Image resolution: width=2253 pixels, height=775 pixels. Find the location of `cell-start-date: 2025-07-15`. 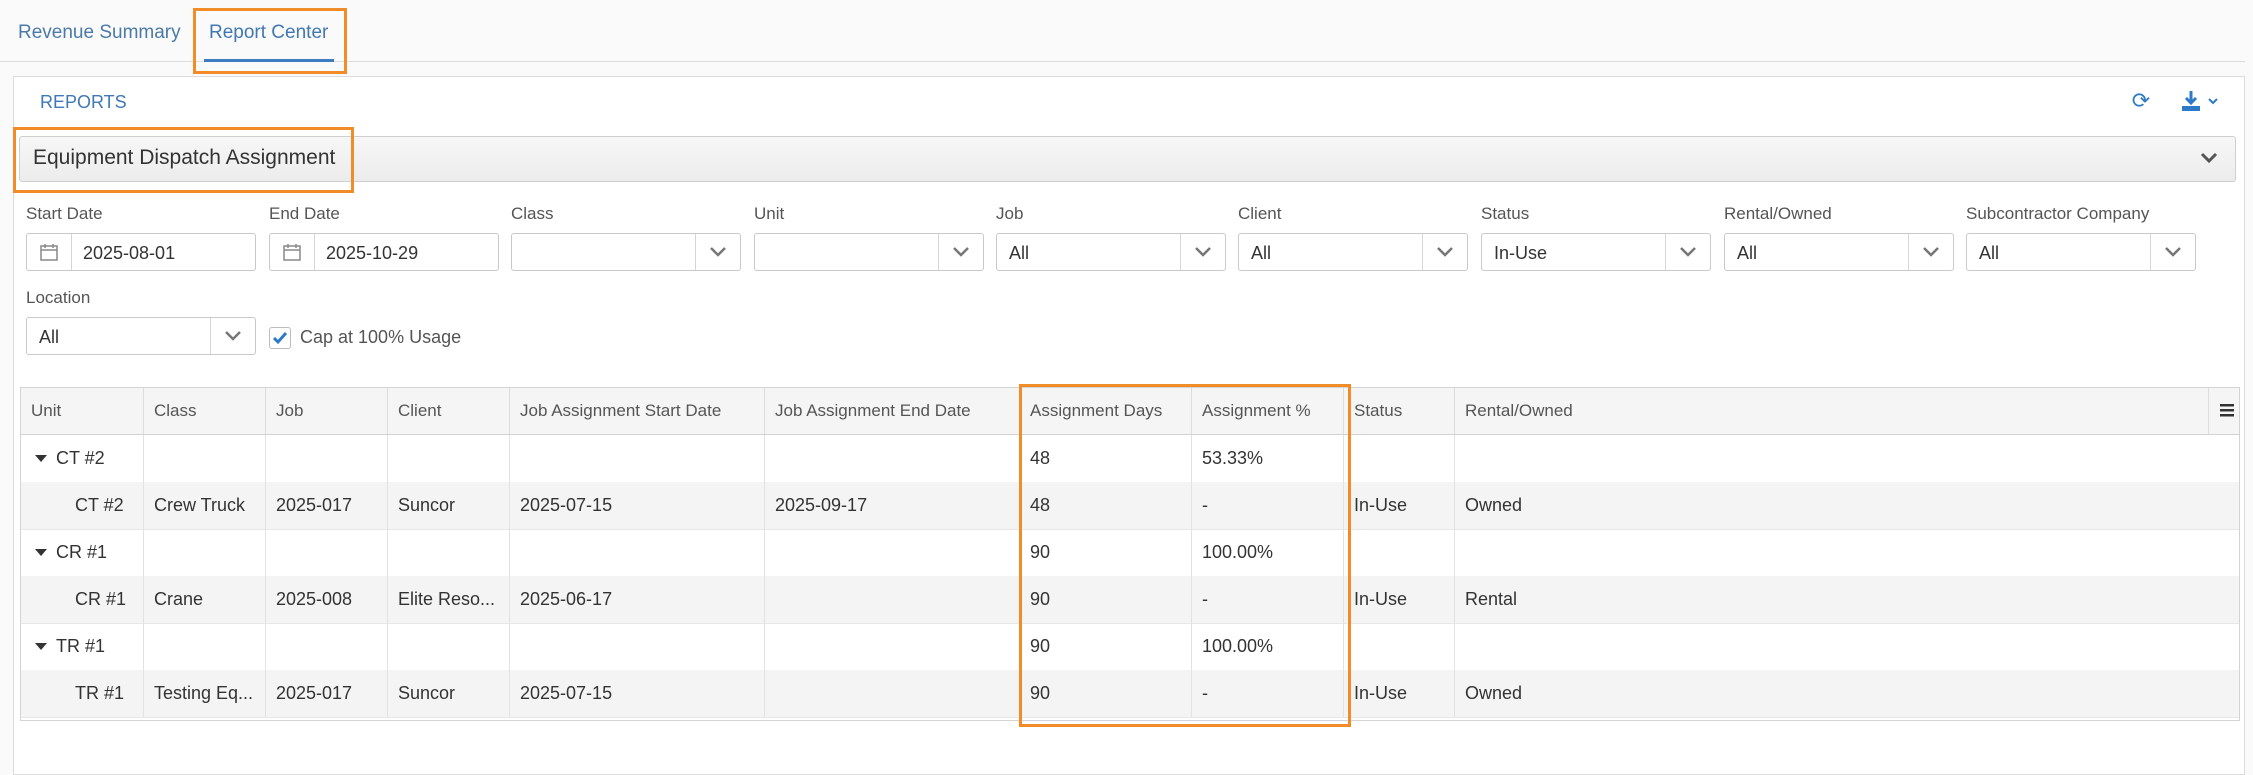

cell-start-date: 2025-07-15 is located at coordinates (637, 693).